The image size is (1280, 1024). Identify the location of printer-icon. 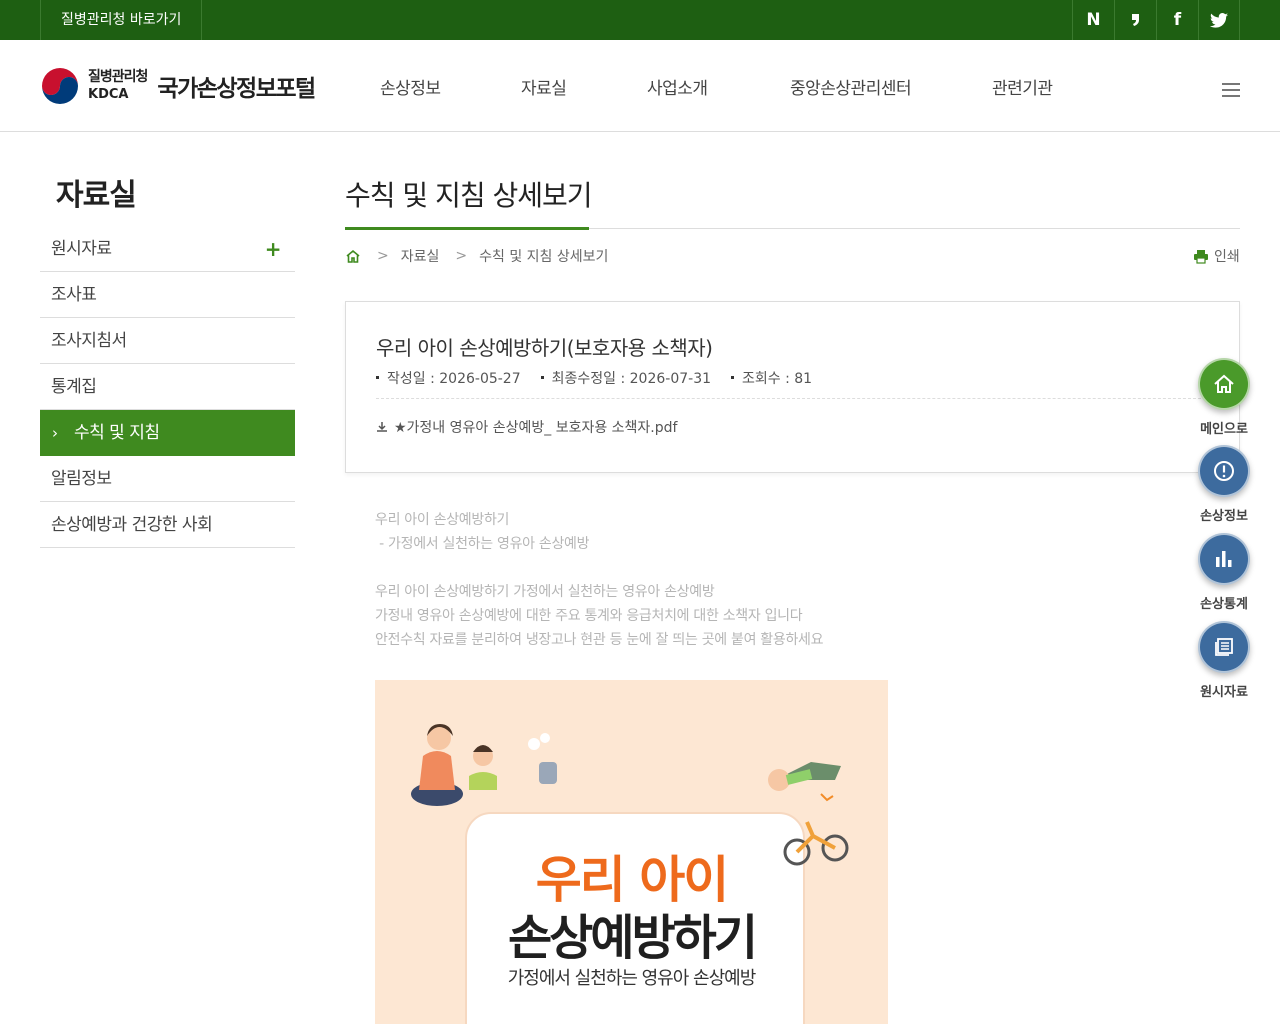
(1201, 256).